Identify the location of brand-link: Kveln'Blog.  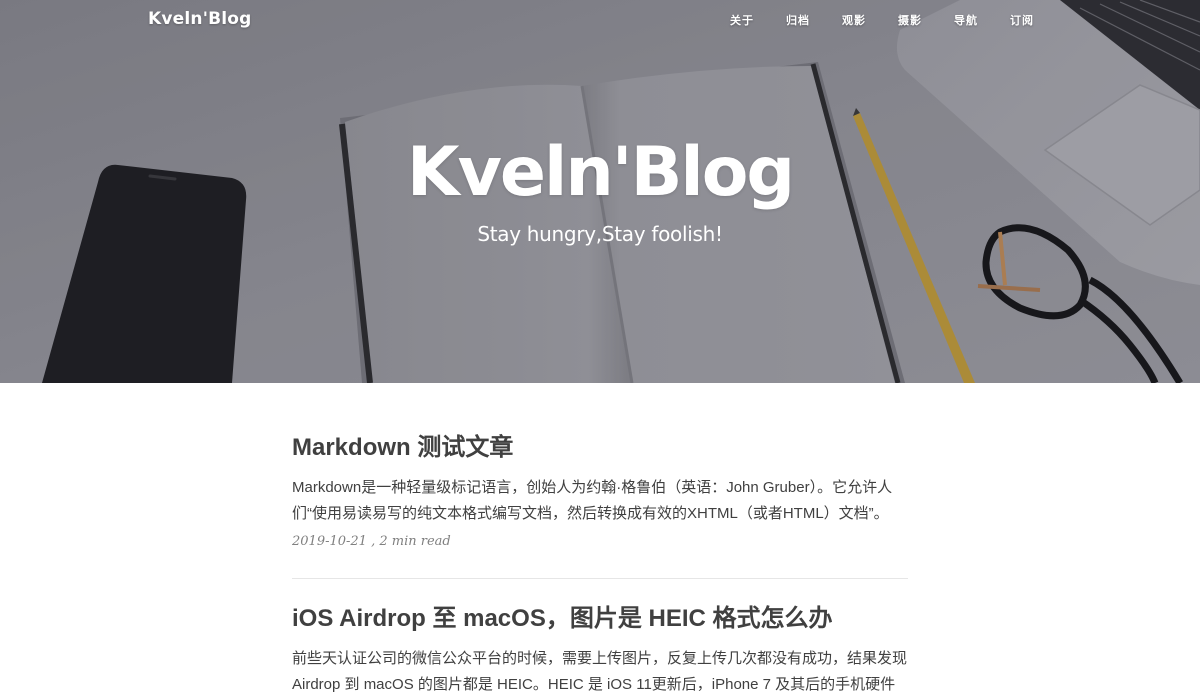
(200, 19).